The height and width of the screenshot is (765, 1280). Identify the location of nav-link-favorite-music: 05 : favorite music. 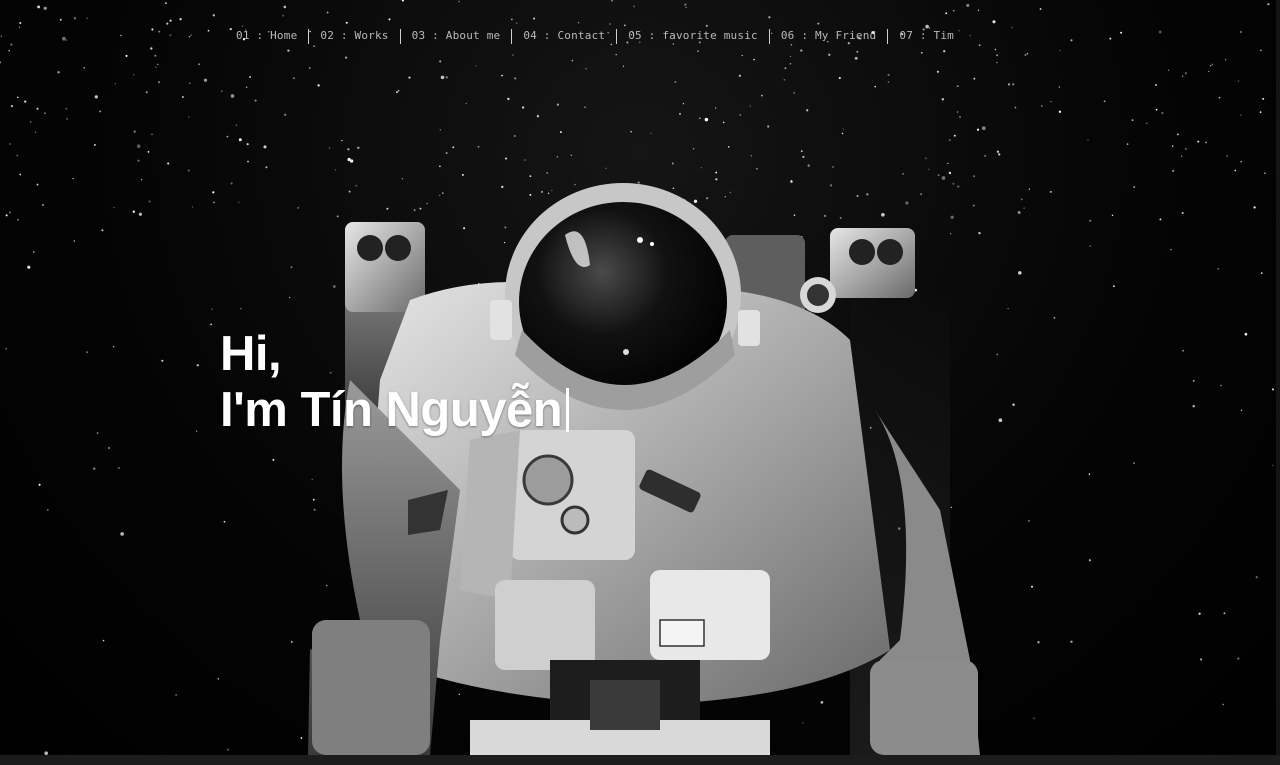
(693, 36).